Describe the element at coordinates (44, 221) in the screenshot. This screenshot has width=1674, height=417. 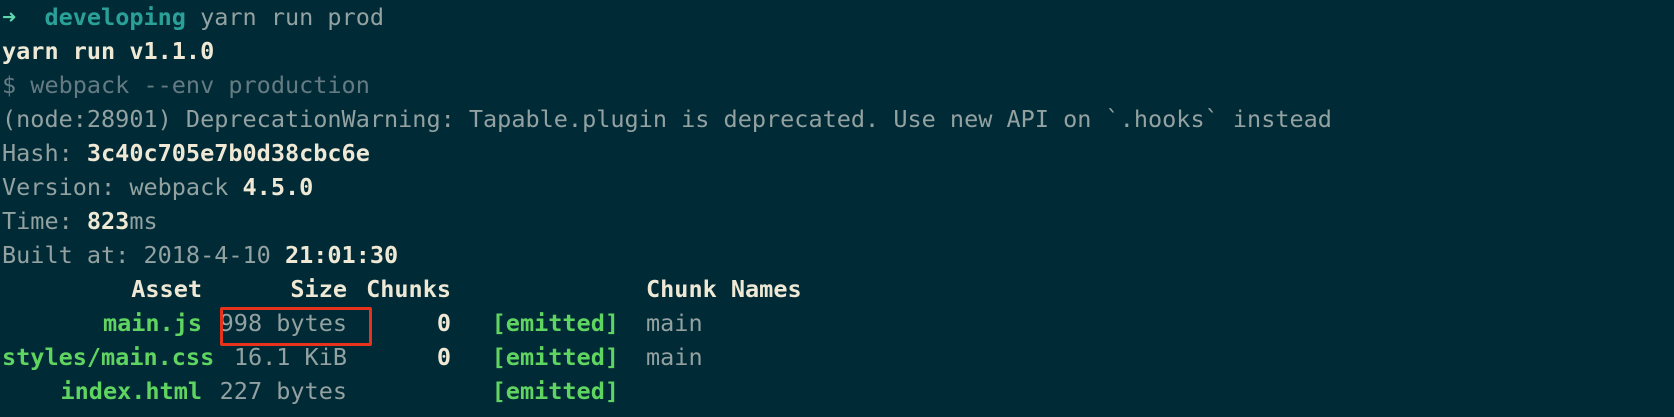
I see `time-label: Time:` at that location.